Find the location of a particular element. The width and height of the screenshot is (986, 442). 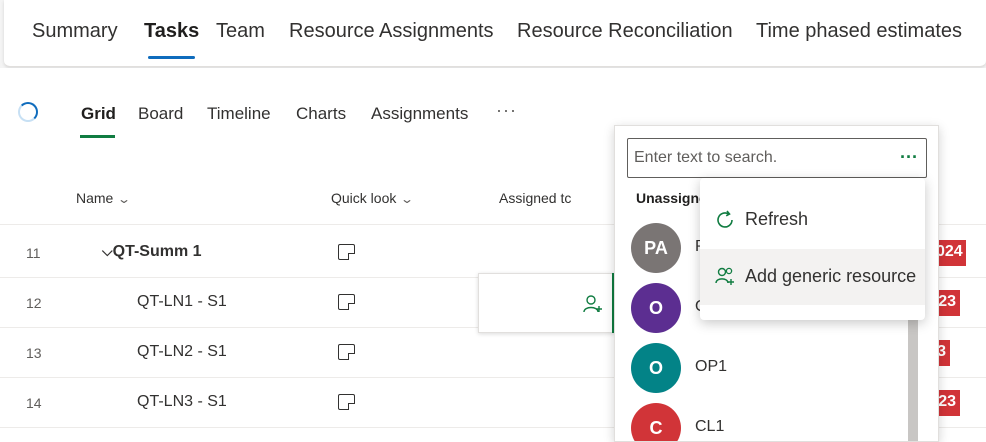

menu-item-add-generic-resource: Add generic resource is located at coordinates (812, 277).